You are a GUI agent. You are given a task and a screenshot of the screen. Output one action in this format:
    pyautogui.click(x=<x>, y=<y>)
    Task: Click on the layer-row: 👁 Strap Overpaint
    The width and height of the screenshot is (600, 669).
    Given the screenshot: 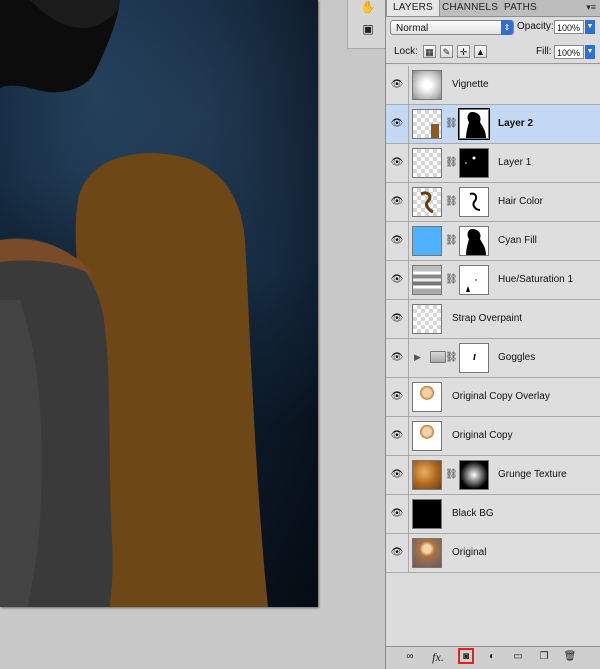 What is the action you would take?
    pyautogui.click(x=493, y=319)
    